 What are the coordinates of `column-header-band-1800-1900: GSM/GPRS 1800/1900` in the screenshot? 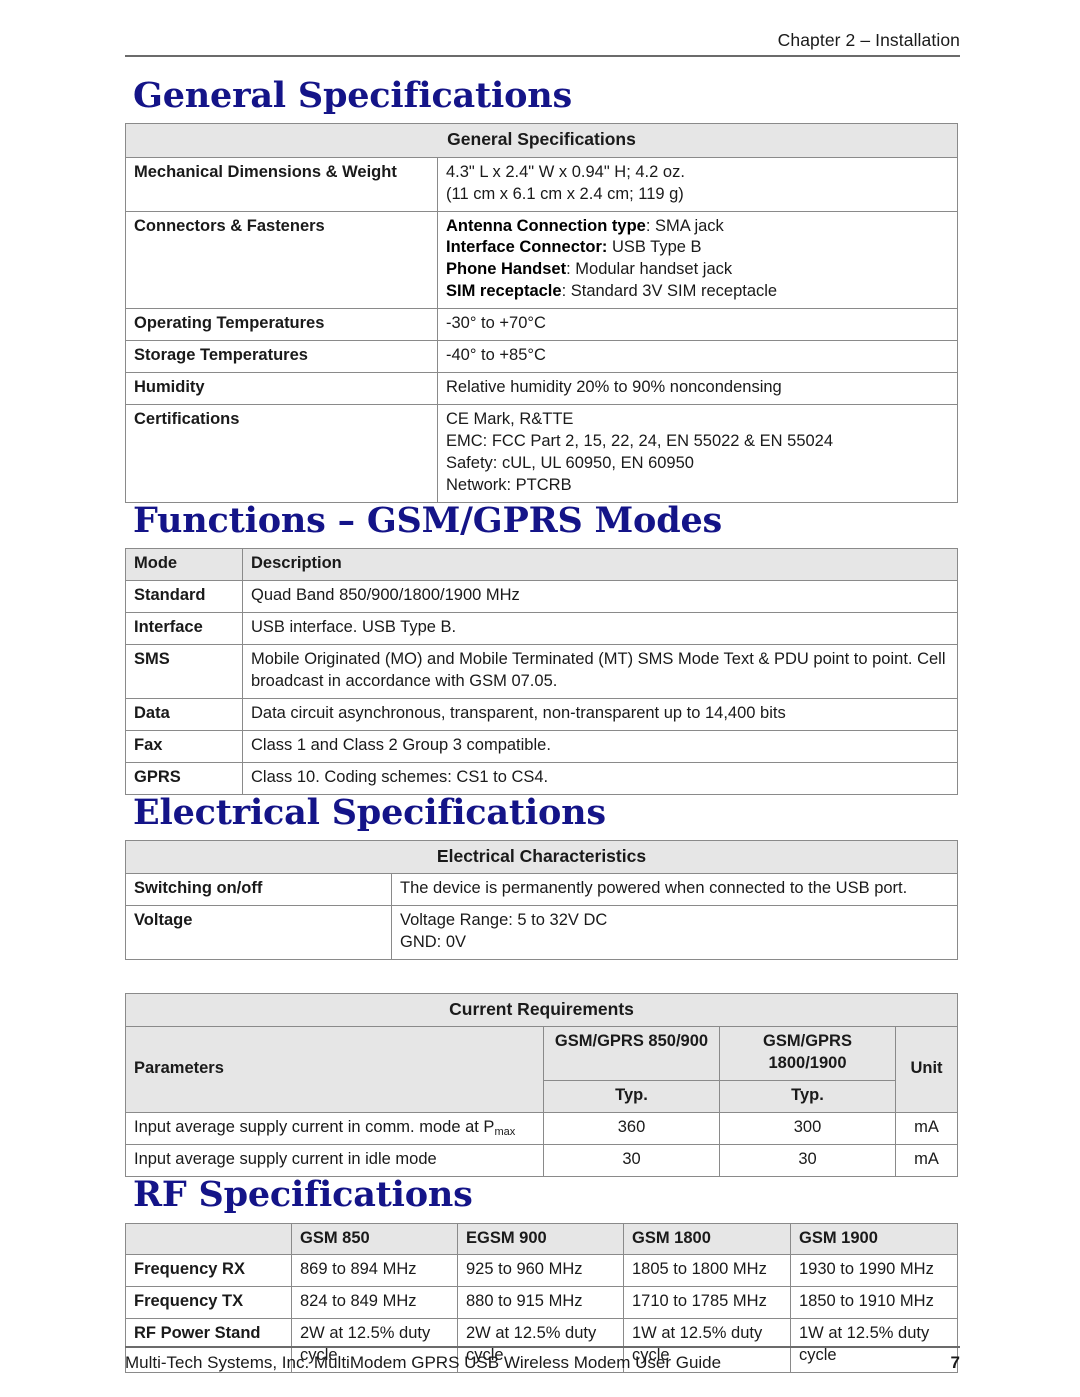 It's located at (807, 1054).